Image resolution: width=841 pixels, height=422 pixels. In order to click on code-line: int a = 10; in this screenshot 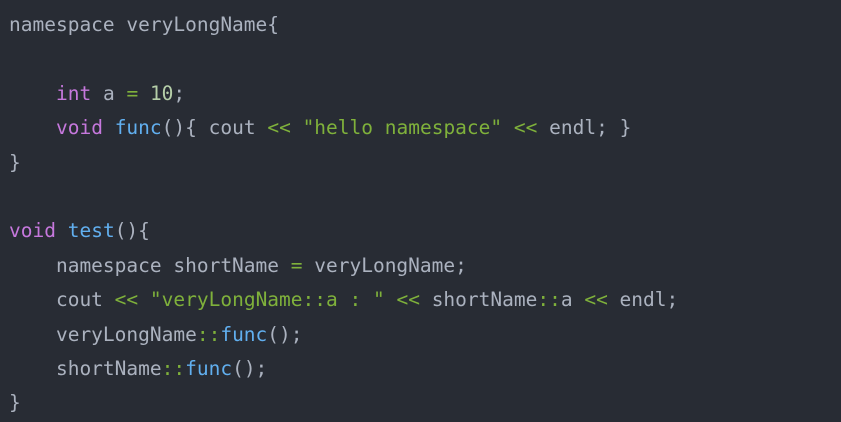, I will do `click(343, 94)`.